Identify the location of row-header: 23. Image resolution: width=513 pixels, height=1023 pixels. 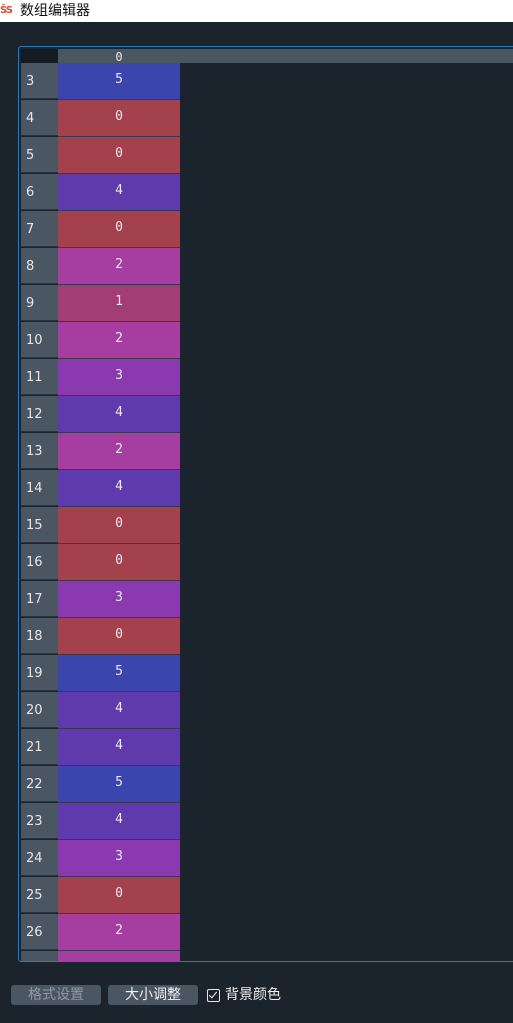
(39, 821).